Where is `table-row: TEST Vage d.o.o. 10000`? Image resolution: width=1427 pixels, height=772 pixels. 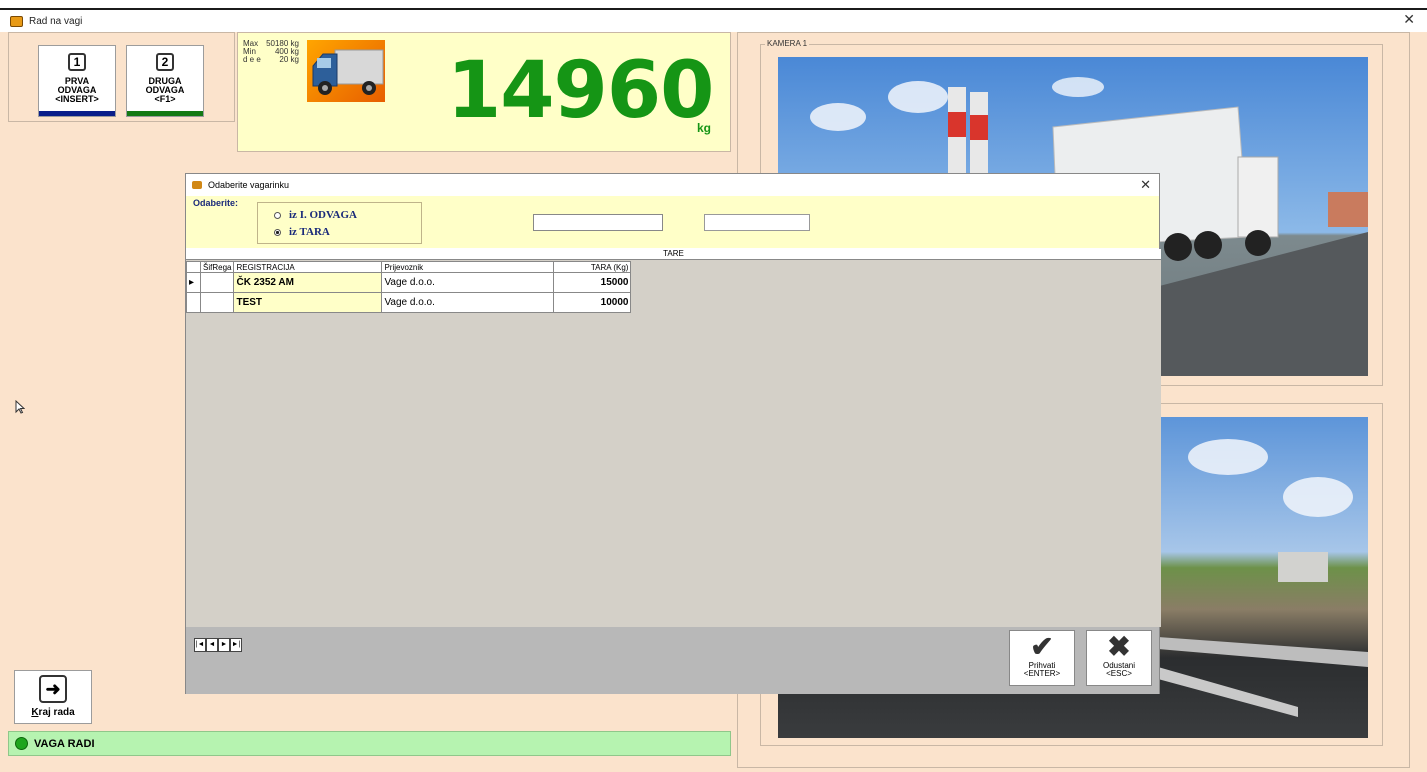
table-row: TEST Vage d.o.o. 10000 is located at coordinates (409, 302).